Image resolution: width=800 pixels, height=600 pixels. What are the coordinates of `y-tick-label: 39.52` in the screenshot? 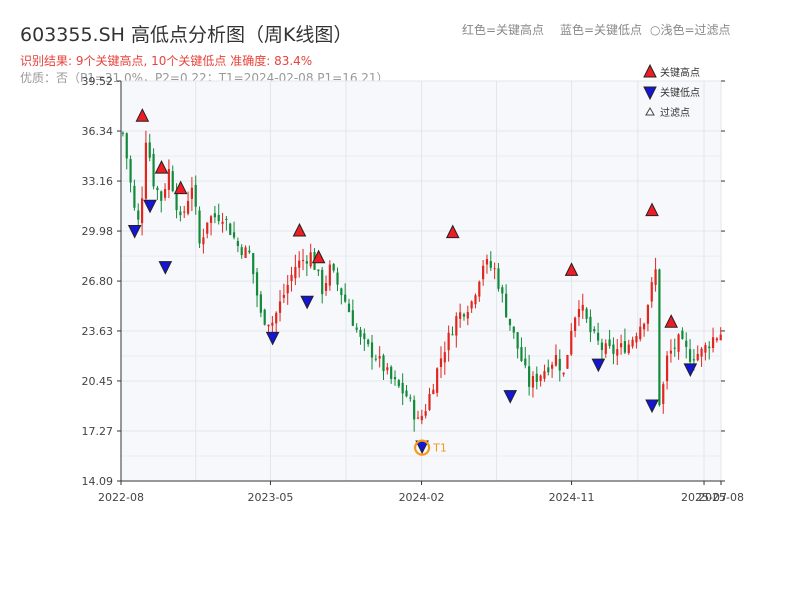 It's located at (98, 81).